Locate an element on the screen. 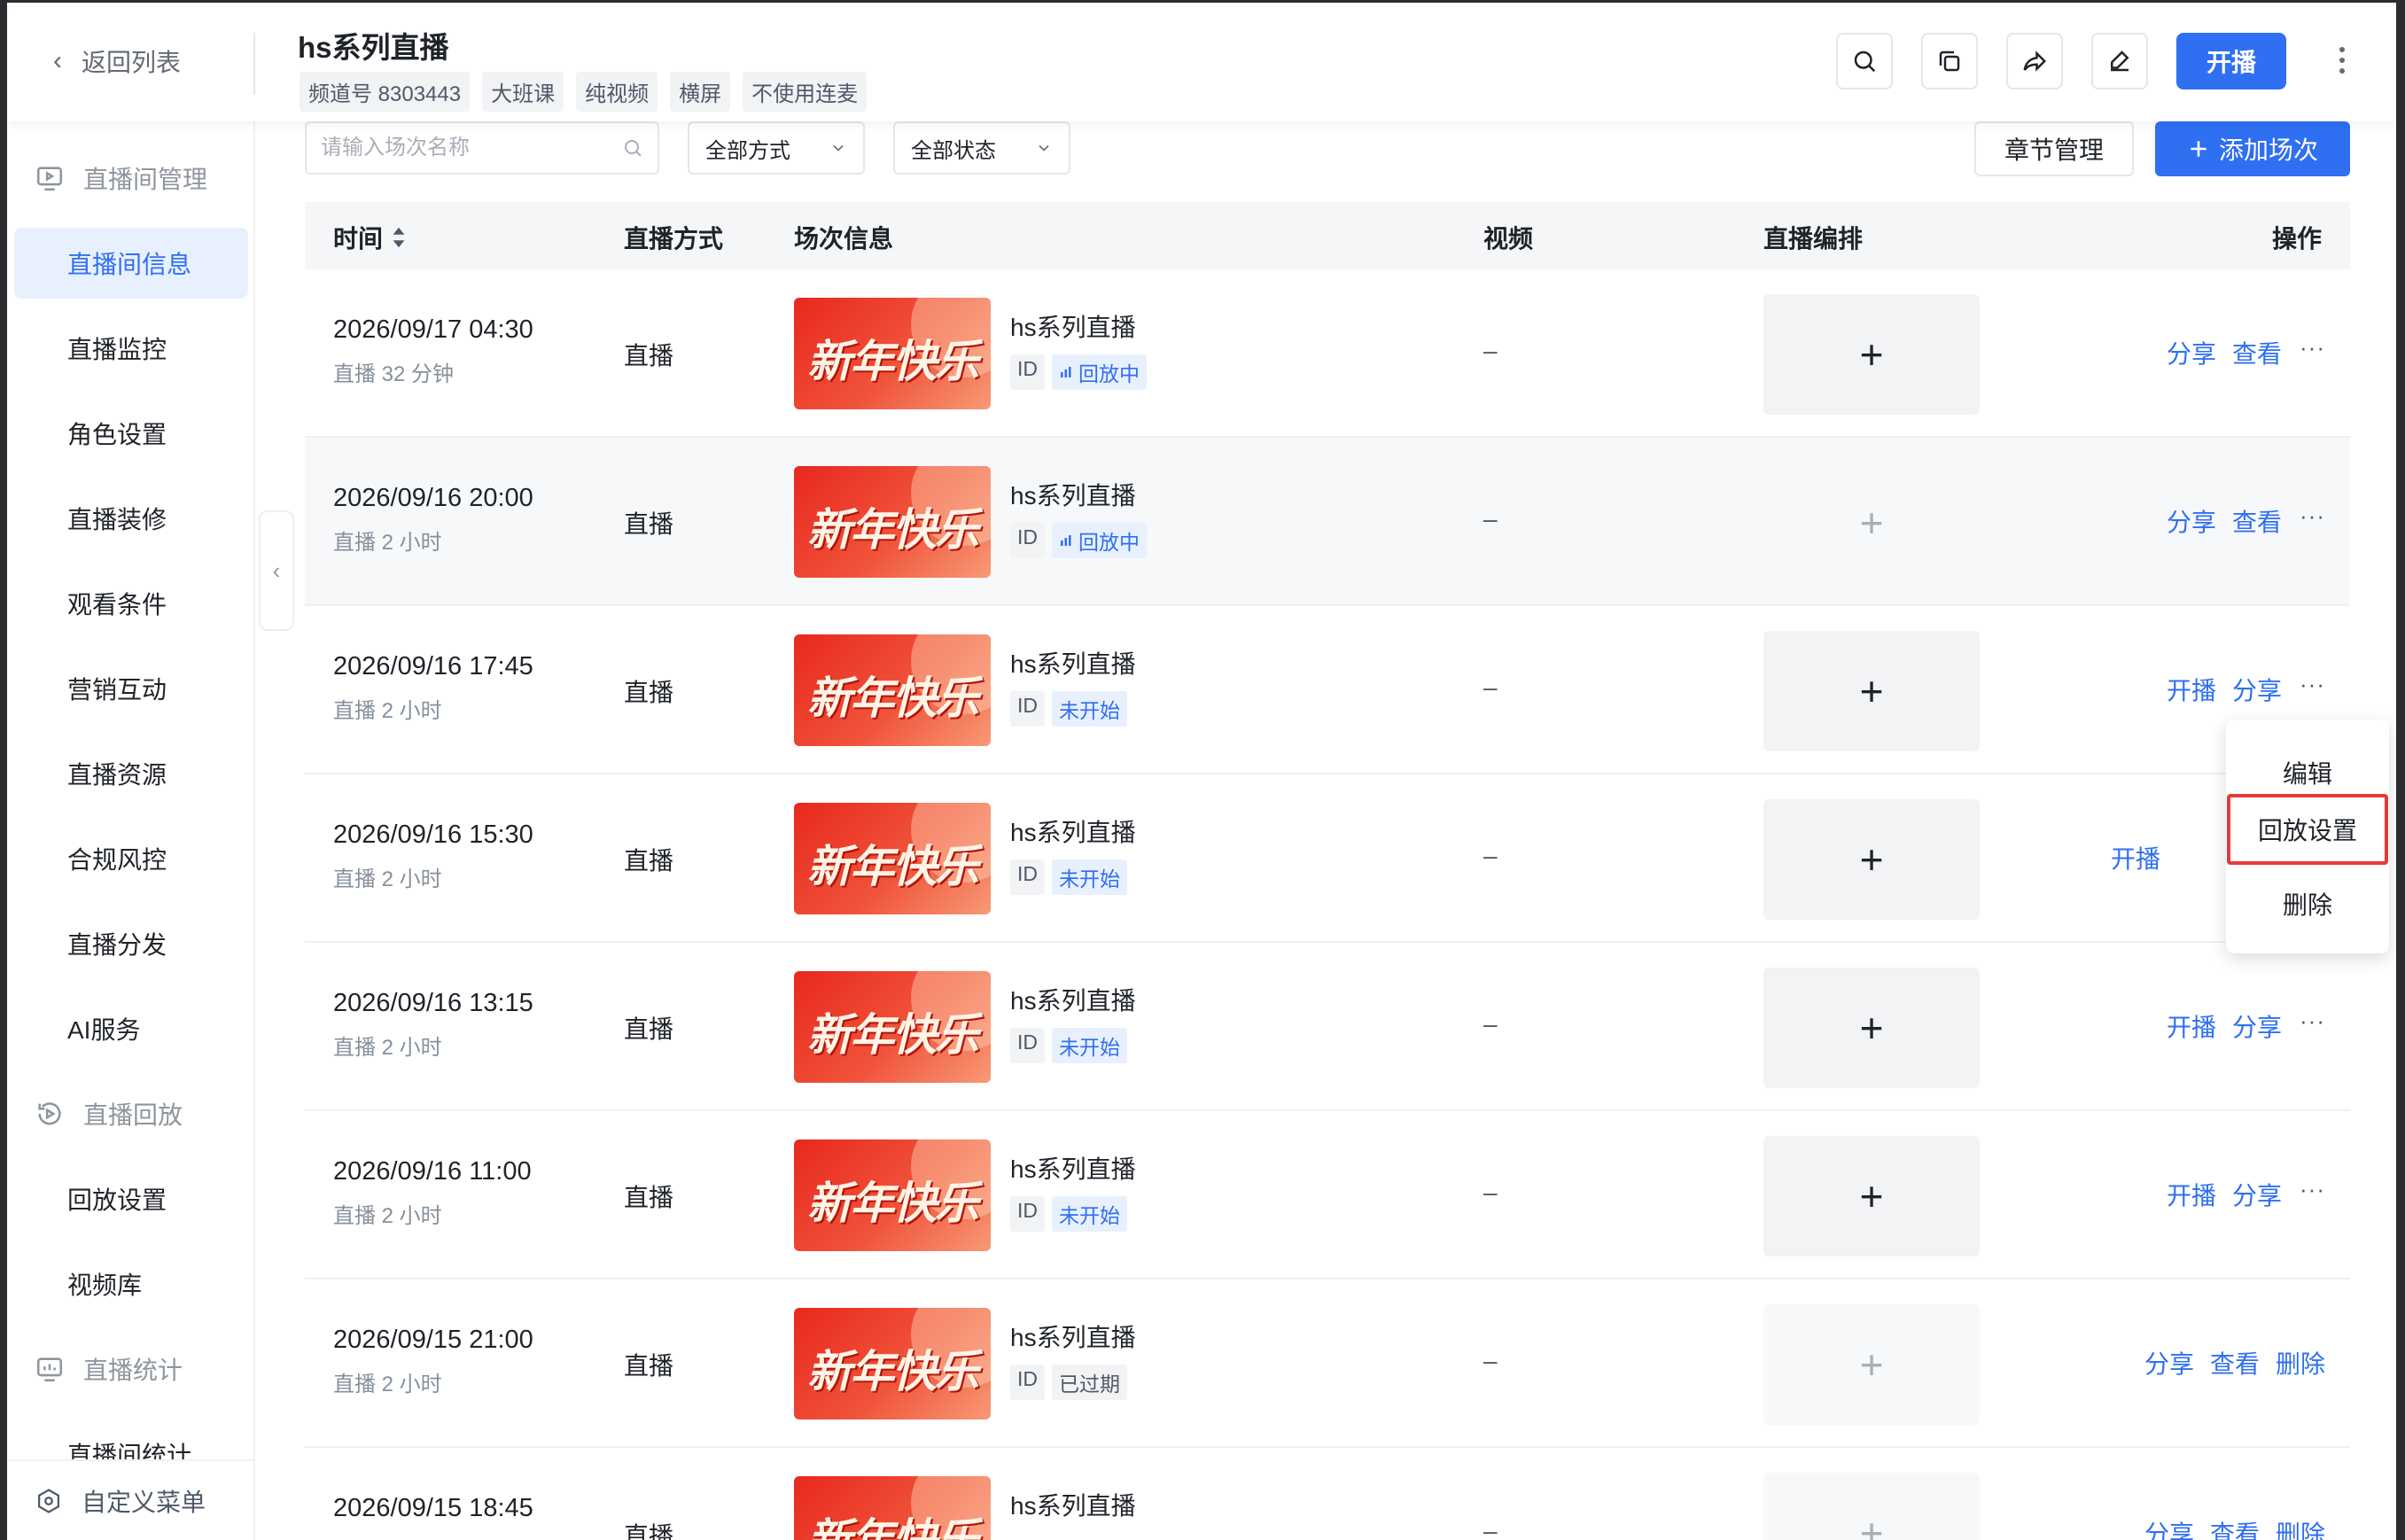  edit-icon is located at coordinates (2120, 61).